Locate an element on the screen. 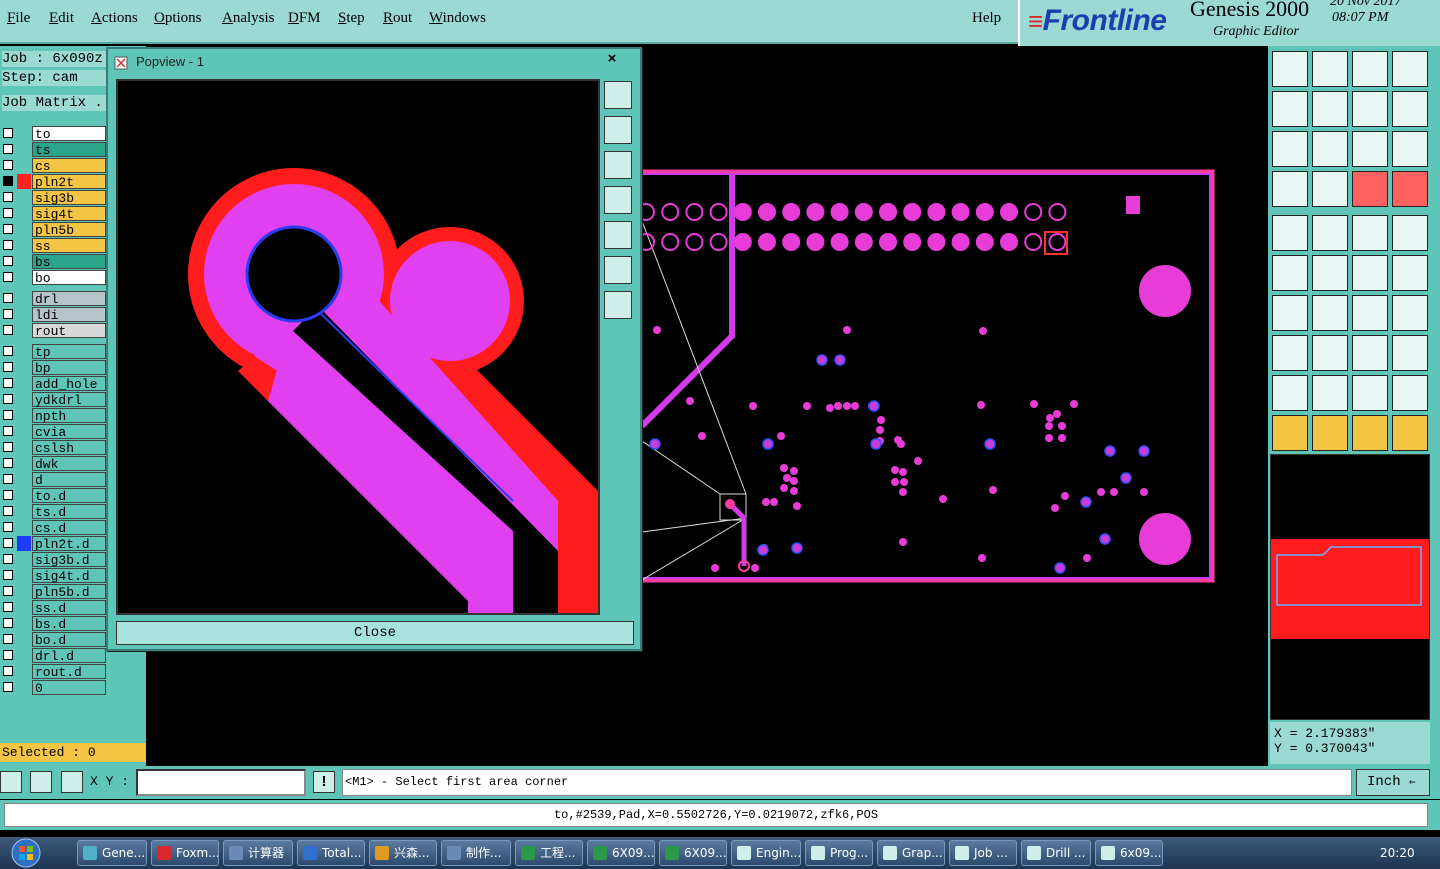 Image resolution: width=1440 pixels, height=869 pixels. layer-name: bp is located at coordinates (69, 368).